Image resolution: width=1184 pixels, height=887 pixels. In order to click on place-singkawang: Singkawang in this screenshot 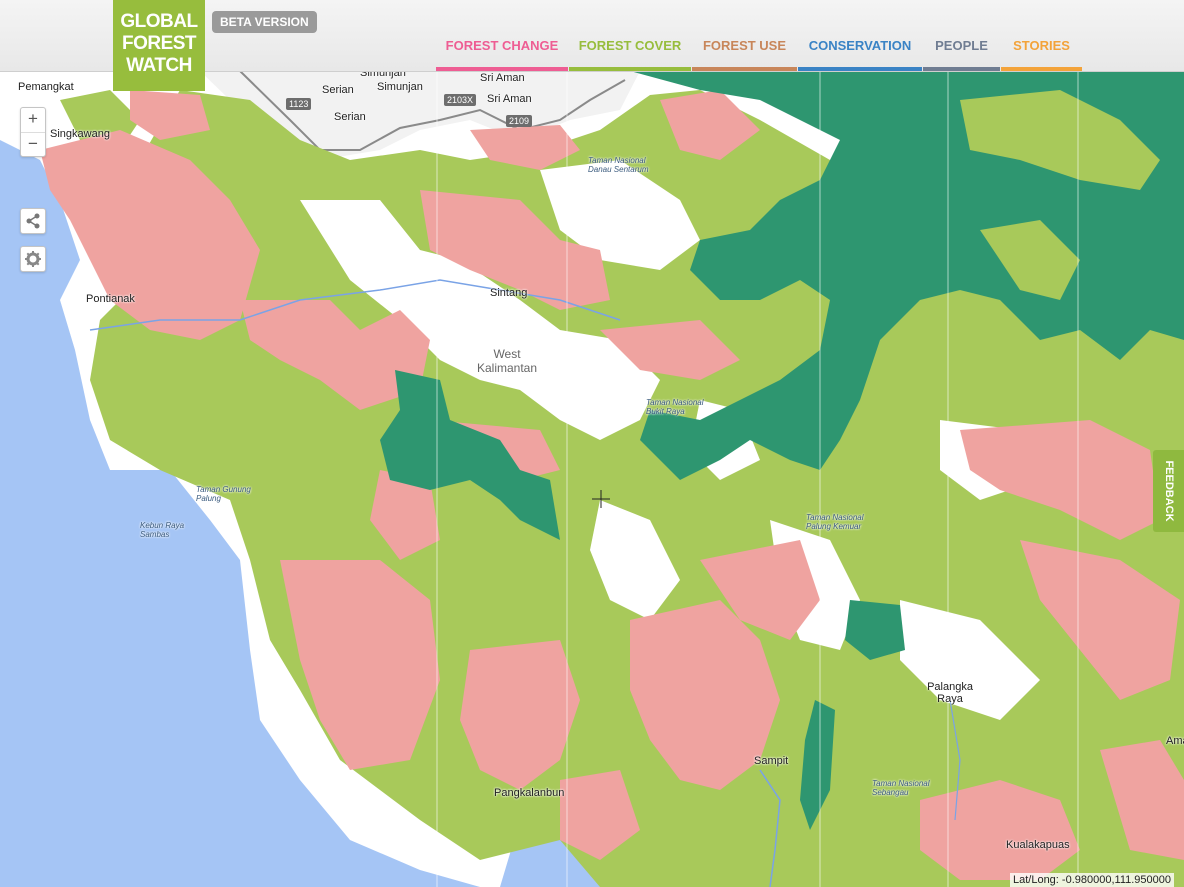, I will do `click(80, 134)`.